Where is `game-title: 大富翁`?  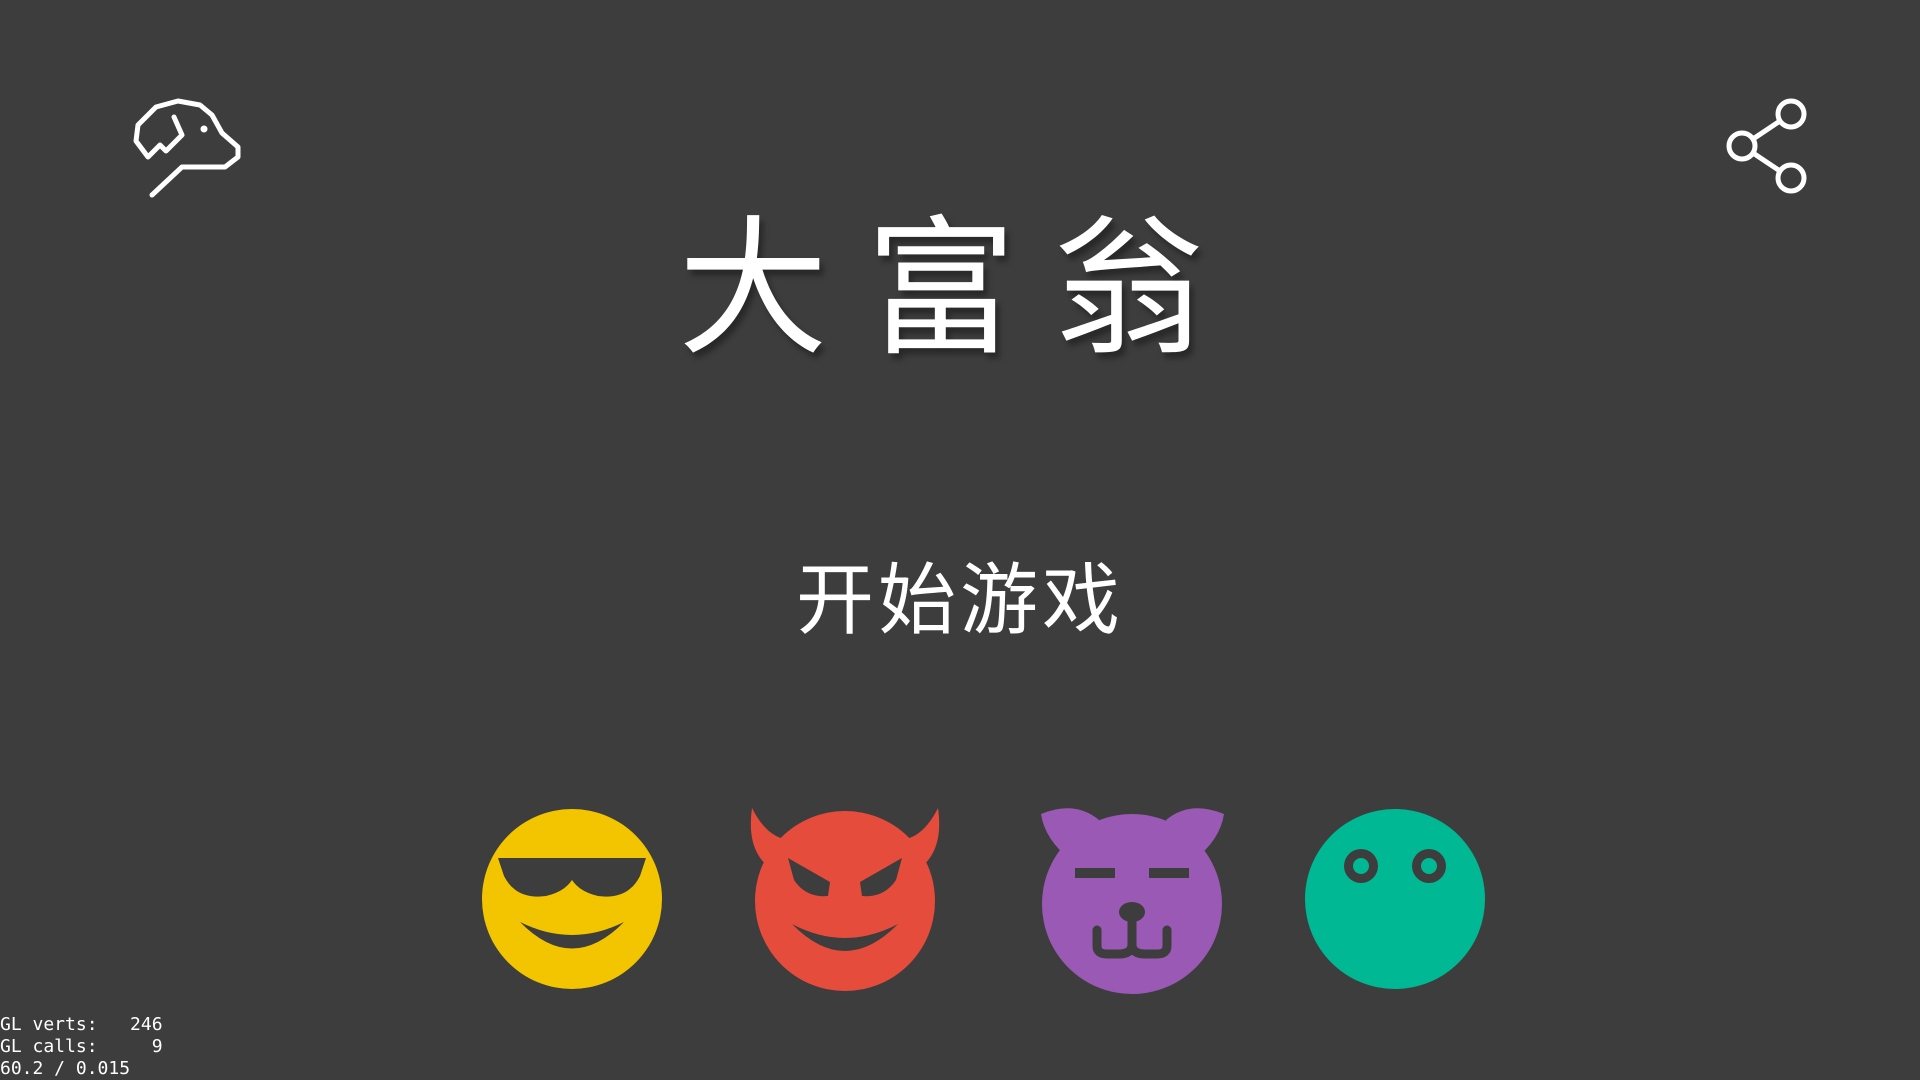 game-title: 大富翁 is located at coordinates (959, 290).